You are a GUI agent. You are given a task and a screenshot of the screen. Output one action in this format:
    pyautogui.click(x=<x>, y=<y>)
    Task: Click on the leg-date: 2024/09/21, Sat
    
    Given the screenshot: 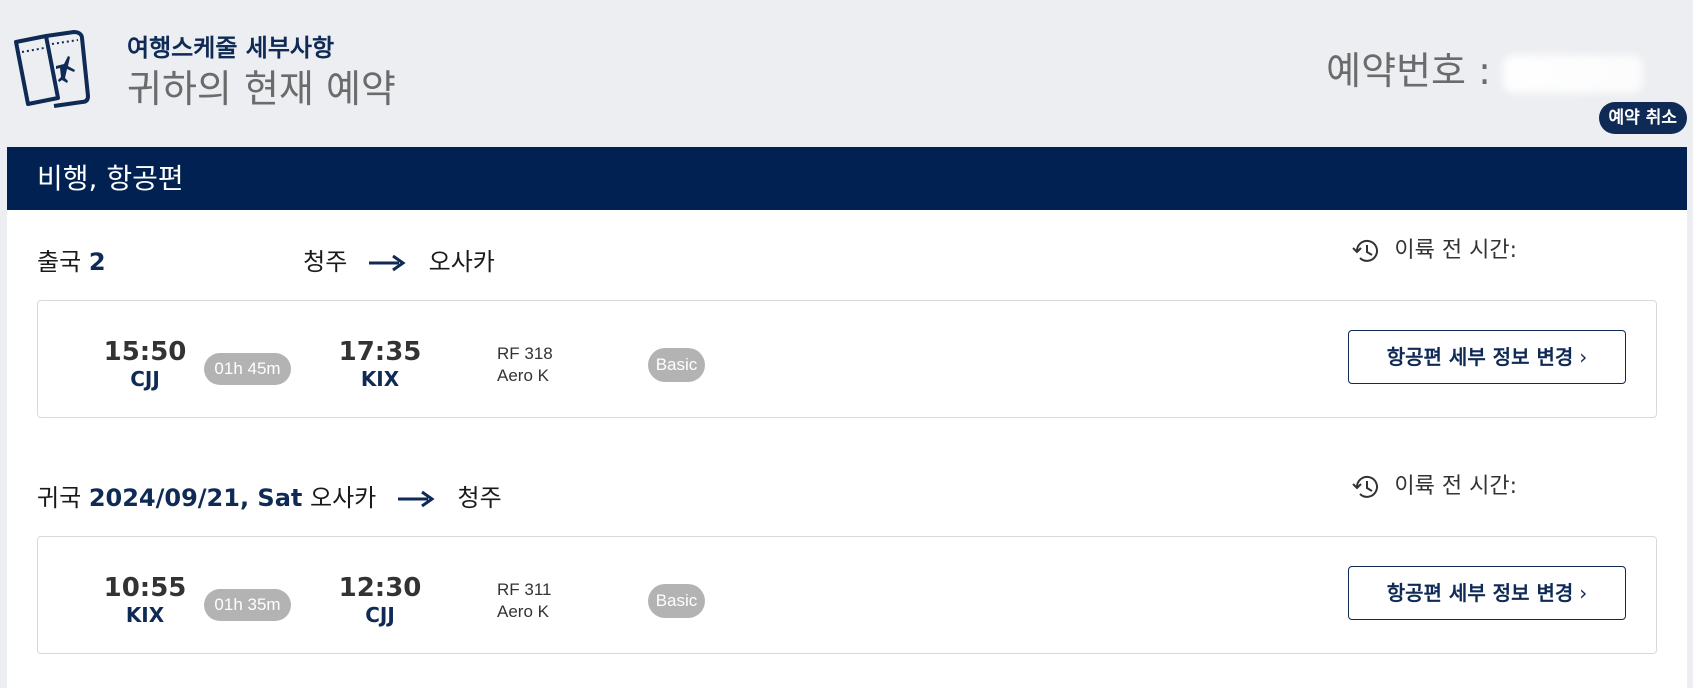 What is the action you would take?
    pyautogui.click(x=195, y=498)
    